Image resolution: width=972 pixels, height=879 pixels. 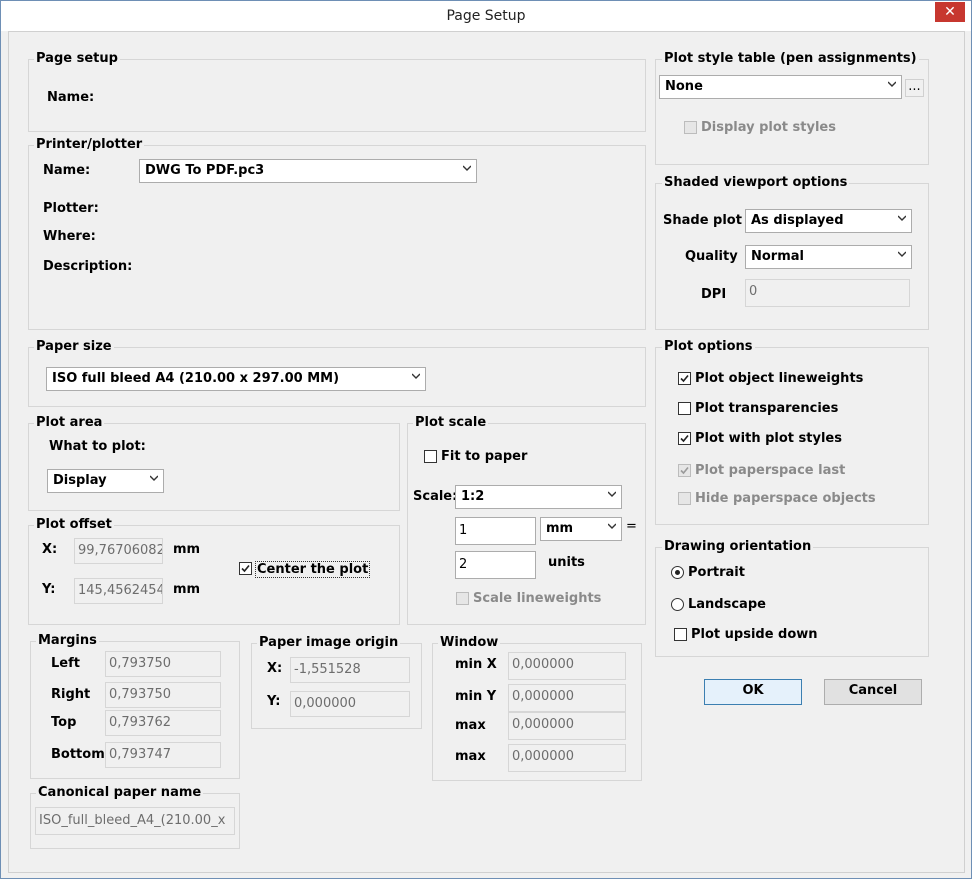 I want to click on upside-down-checkbox, so click(x=680, y=634).